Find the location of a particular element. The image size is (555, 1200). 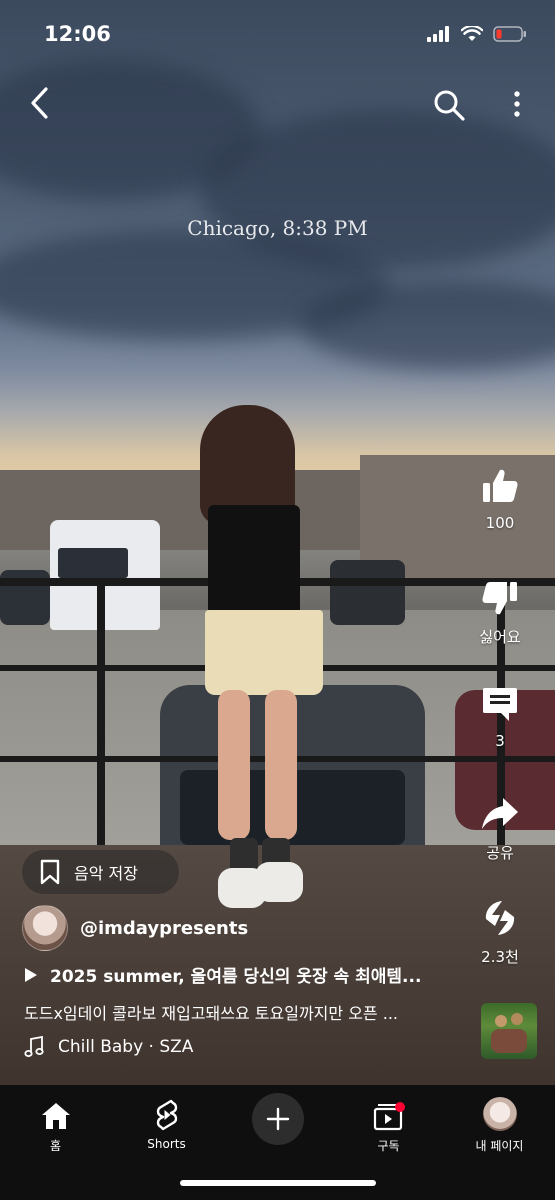

video-overlay-text: Chicago, 8:38 PM is located at coordinates (277, 228).